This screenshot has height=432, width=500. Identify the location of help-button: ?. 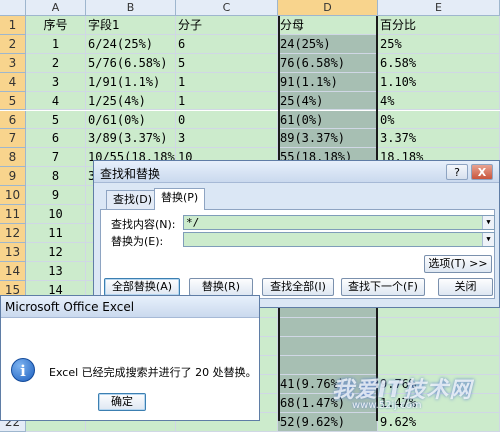
(457, 172).